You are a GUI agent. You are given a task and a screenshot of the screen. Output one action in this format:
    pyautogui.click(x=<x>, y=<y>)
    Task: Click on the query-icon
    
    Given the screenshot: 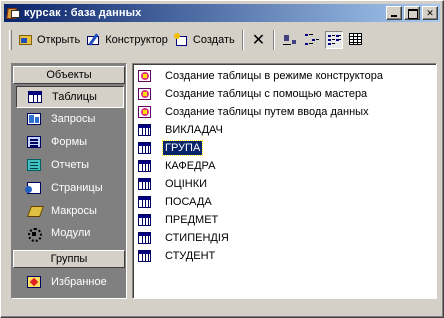 What is the action you would take?
    pyautogui.click(x=34, y=119)
    